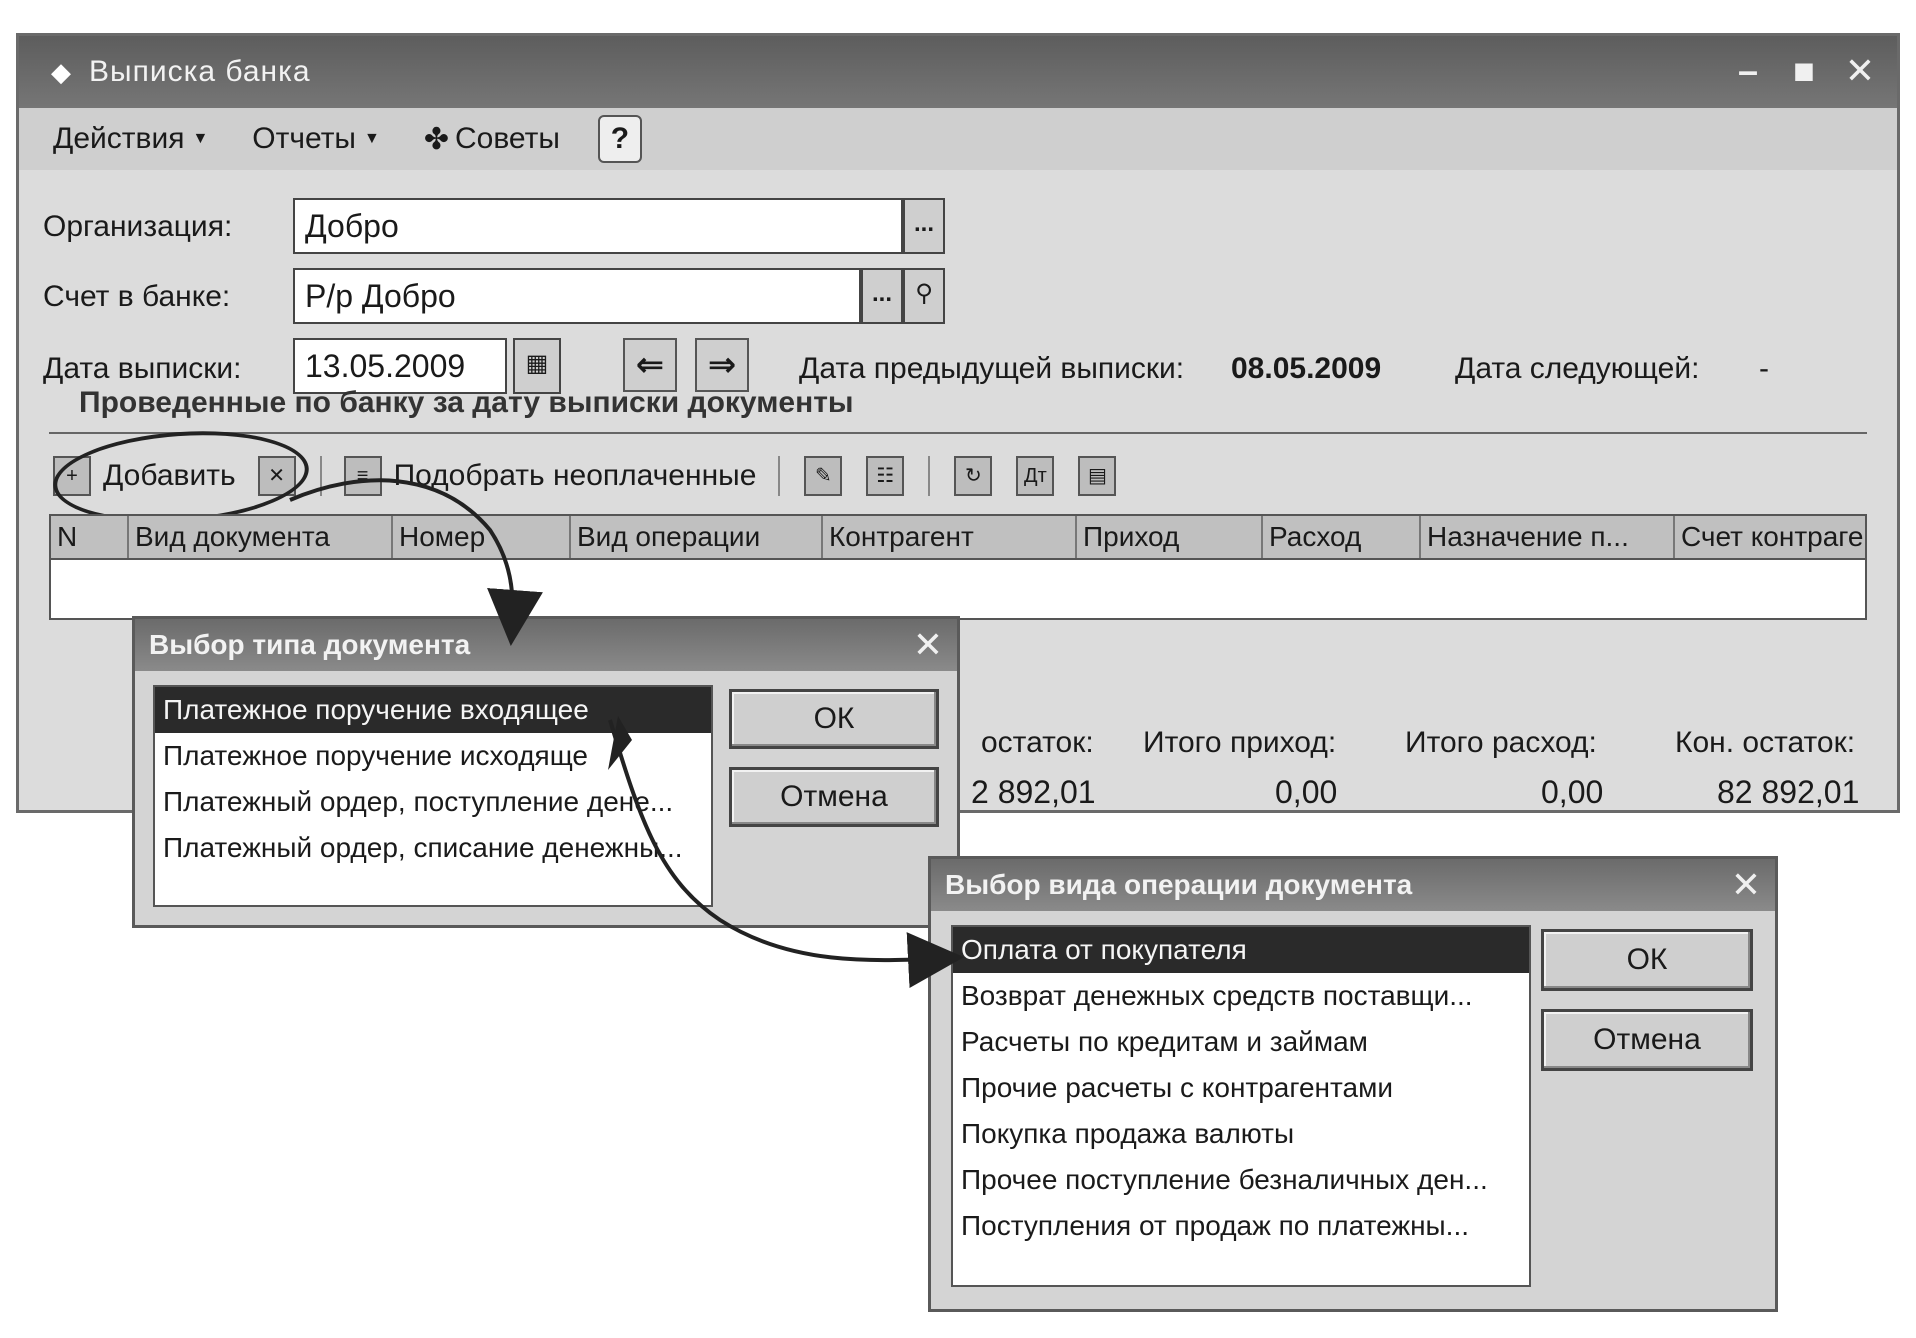  I want to click on pick-unpaid-button: ≡ Подобрать неоплаченные, so click(550, 476).